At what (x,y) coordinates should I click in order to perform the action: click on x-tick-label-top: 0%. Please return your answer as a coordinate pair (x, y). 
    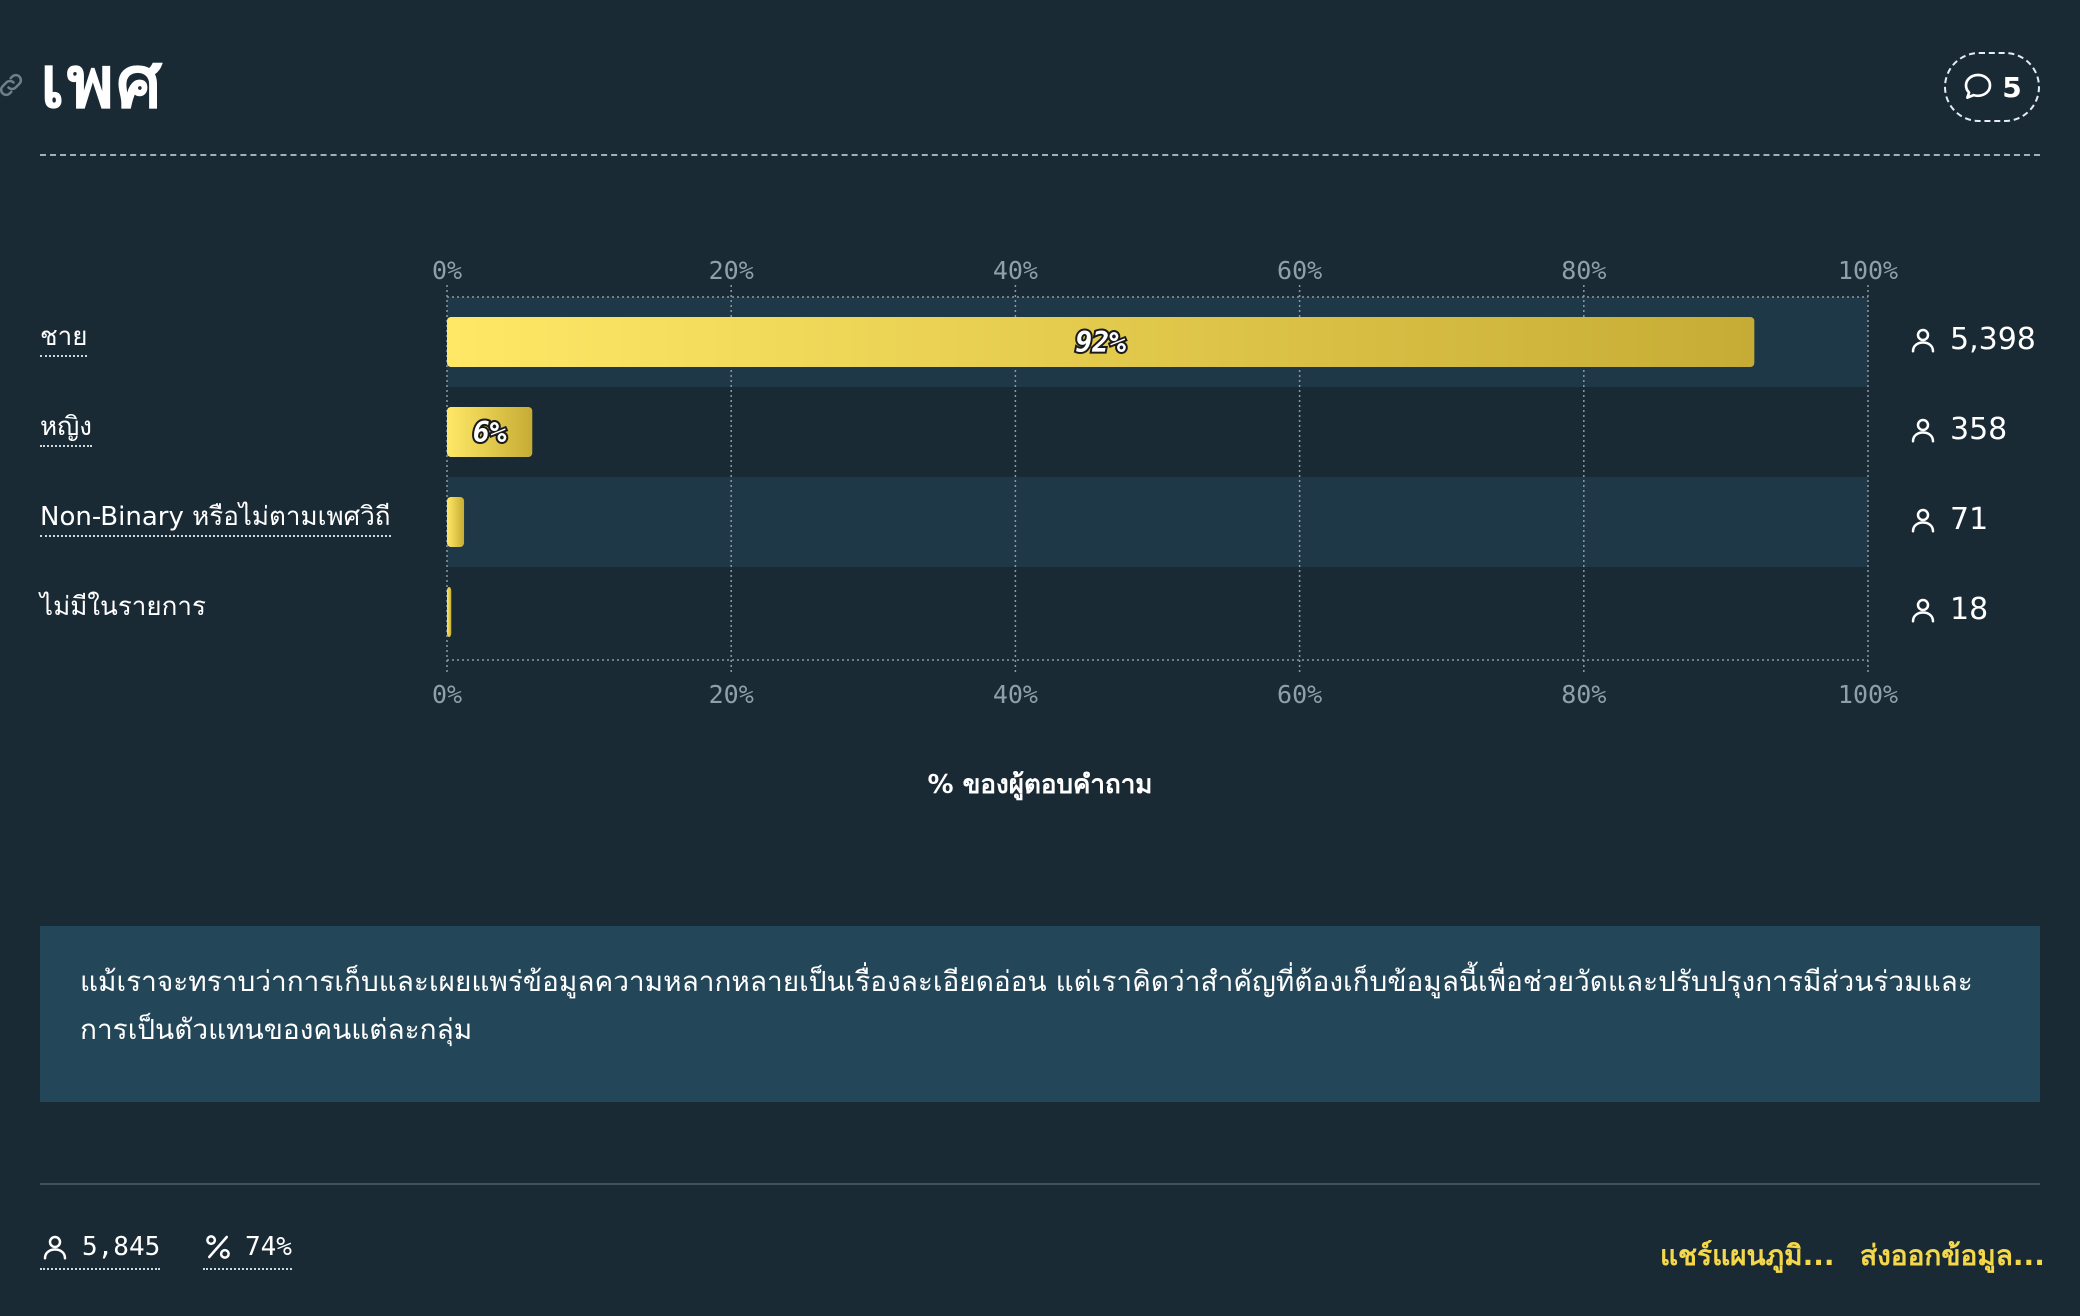
    Looking at the image, I should click on (447, 270).